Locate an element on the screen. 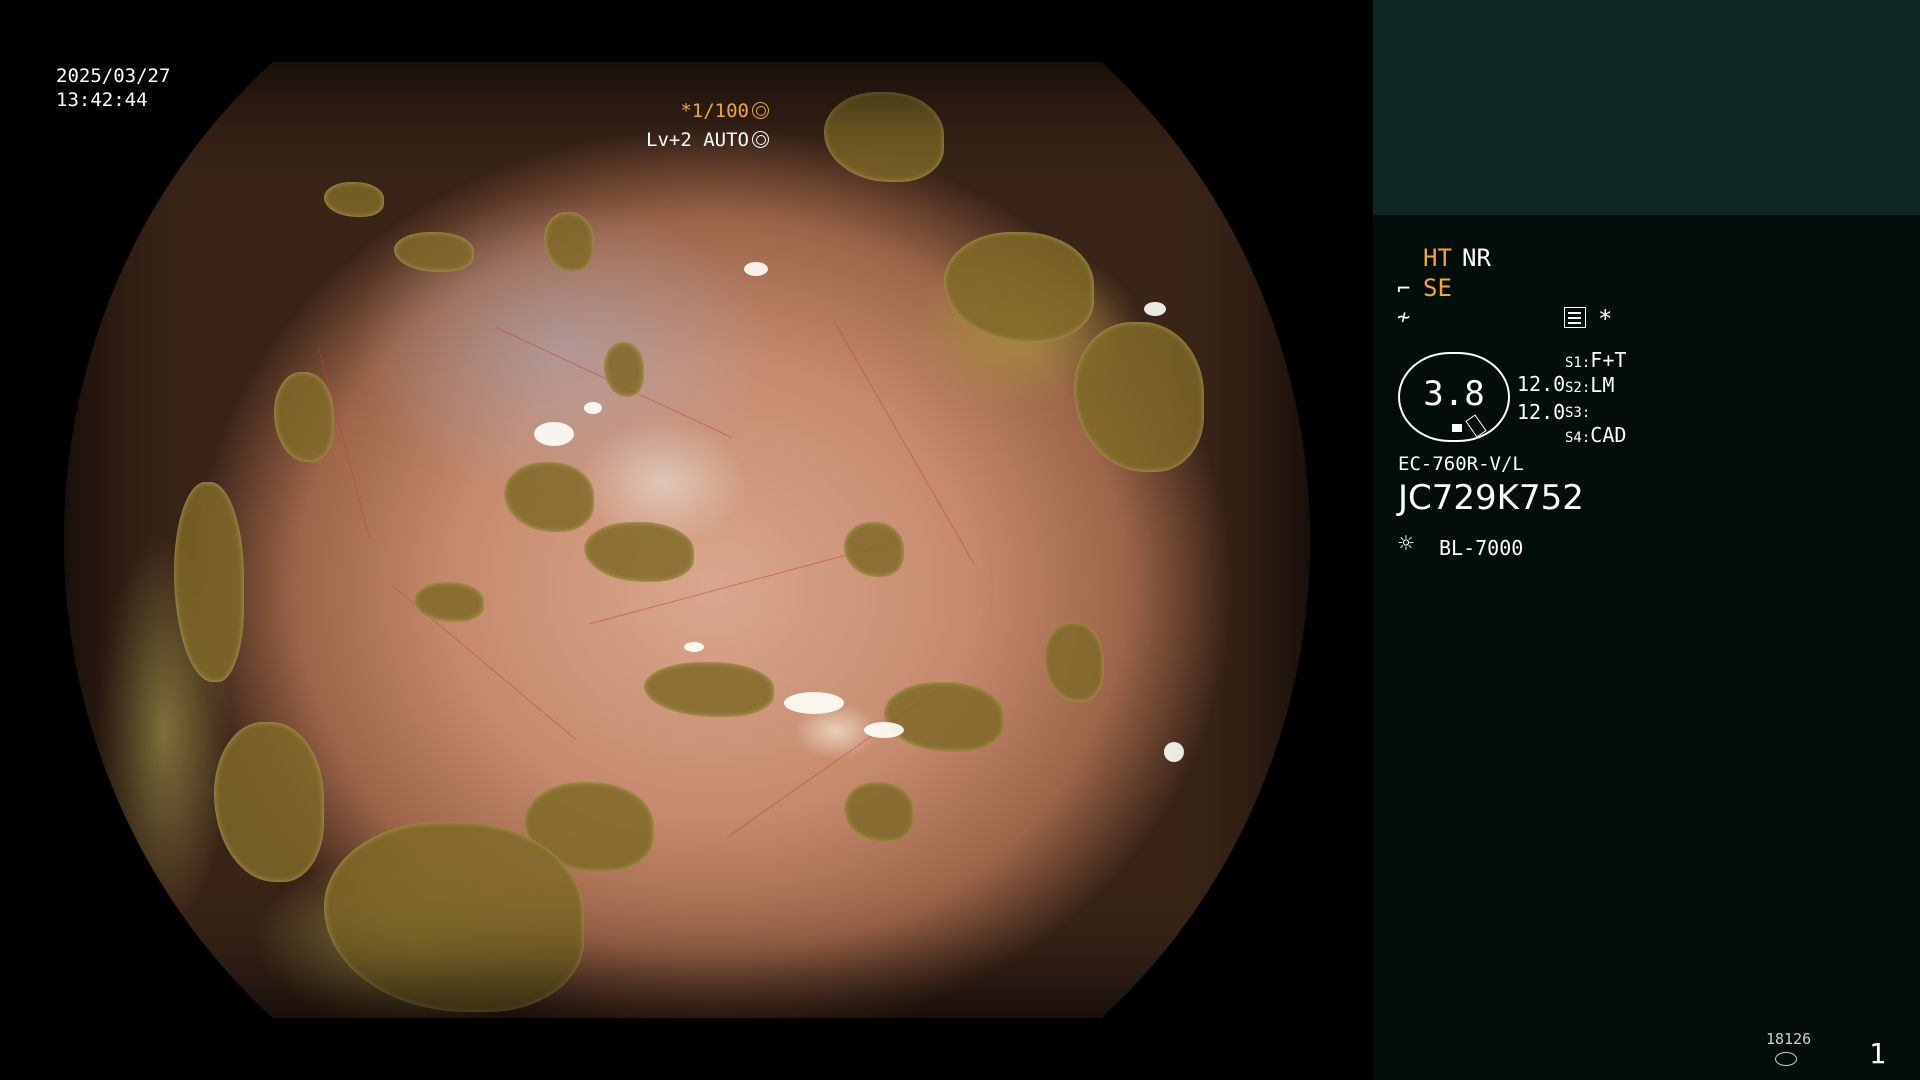 The image size is (1920, 1080). shutter-value: *1/100 is located at coordinates (714, 111).